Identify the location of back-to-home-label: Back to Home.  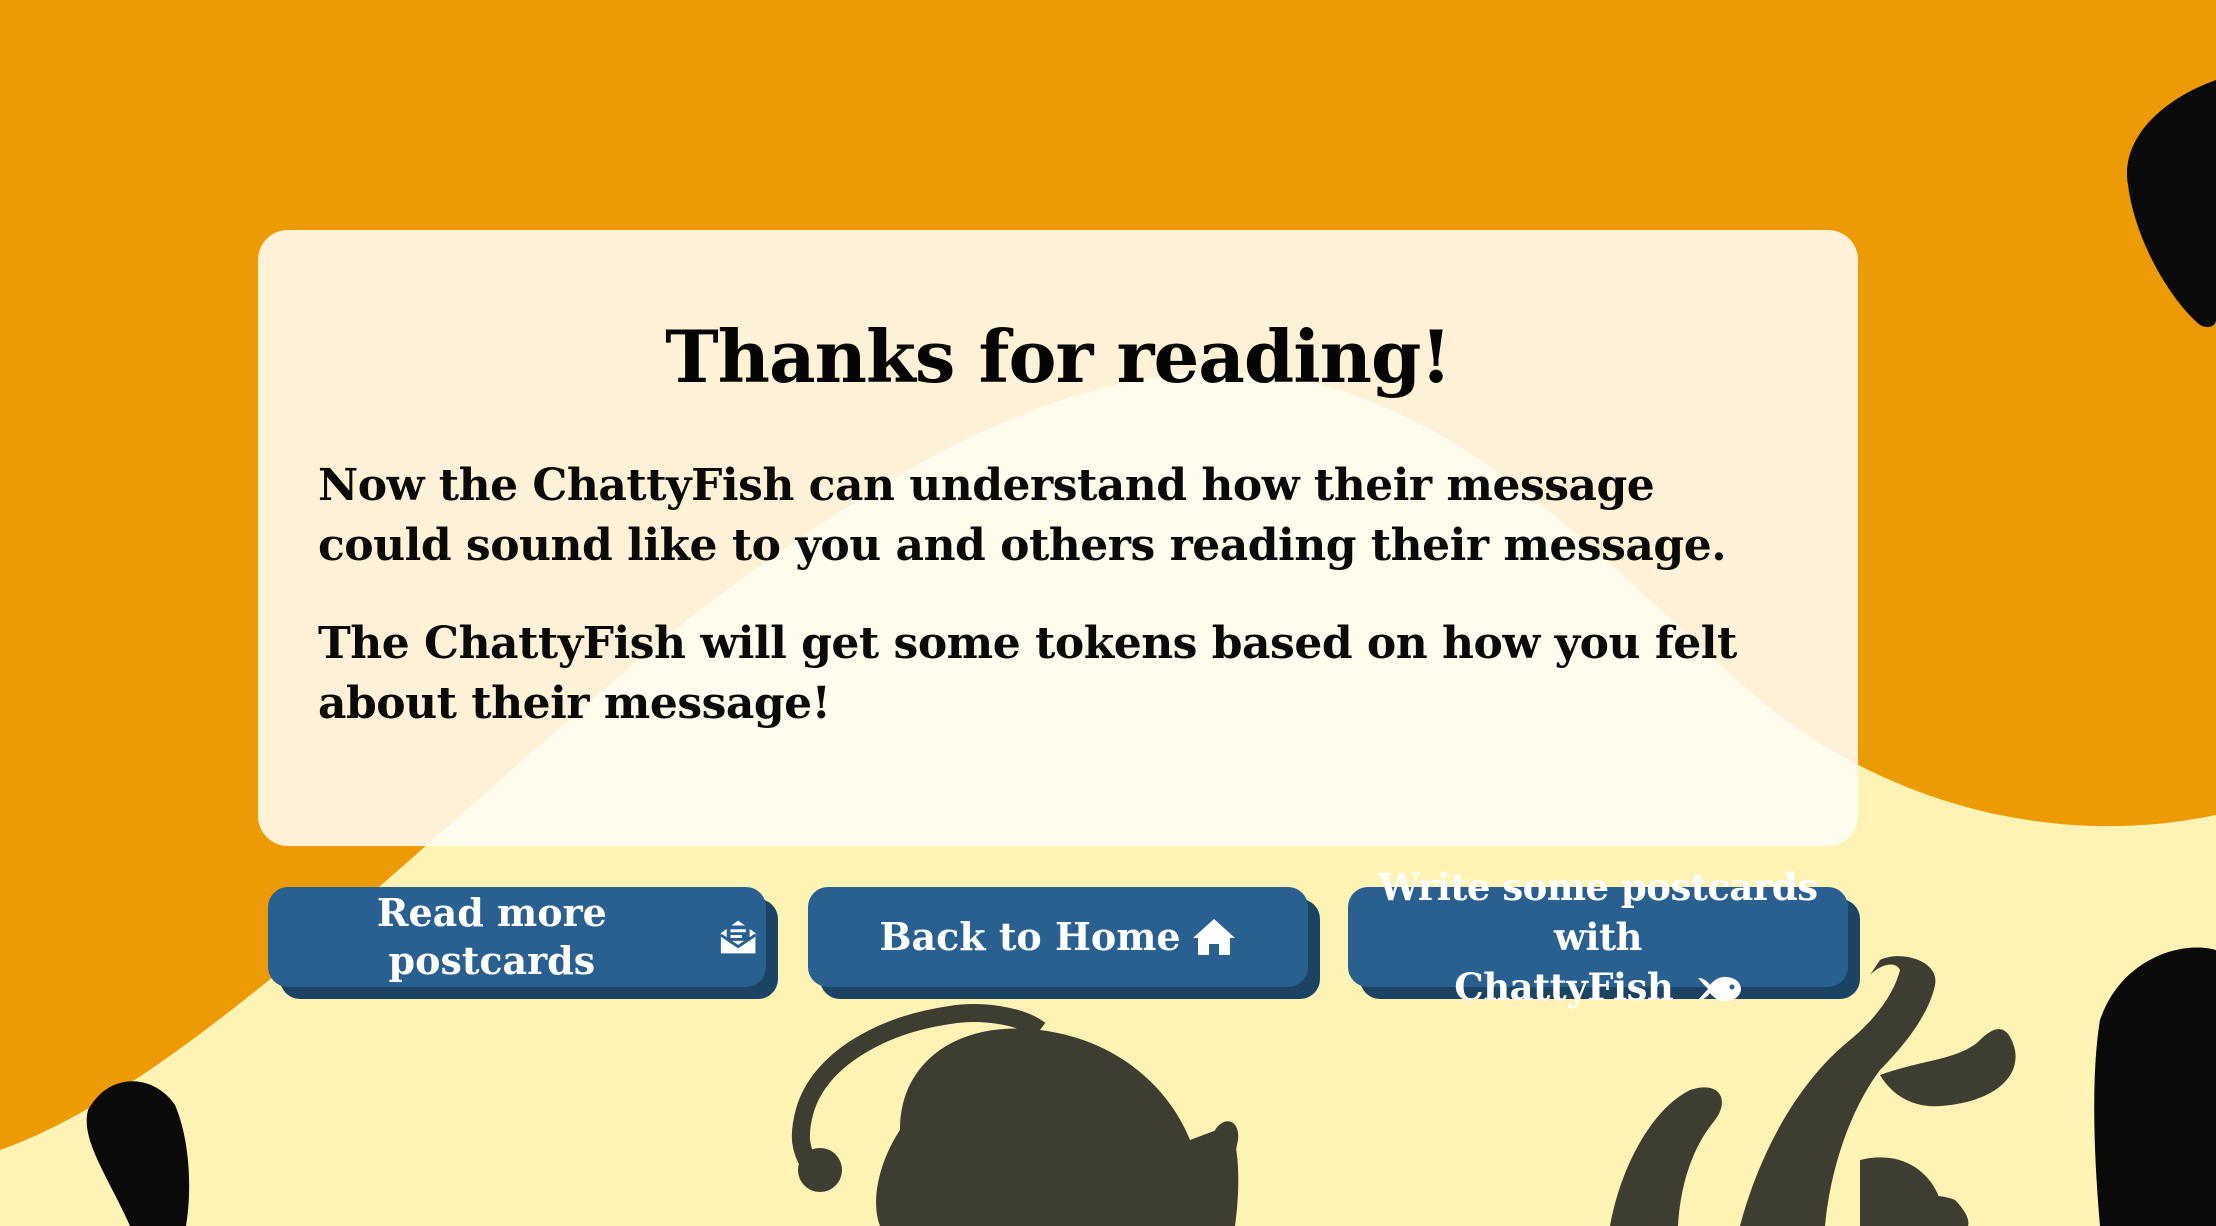
(1030, 936).